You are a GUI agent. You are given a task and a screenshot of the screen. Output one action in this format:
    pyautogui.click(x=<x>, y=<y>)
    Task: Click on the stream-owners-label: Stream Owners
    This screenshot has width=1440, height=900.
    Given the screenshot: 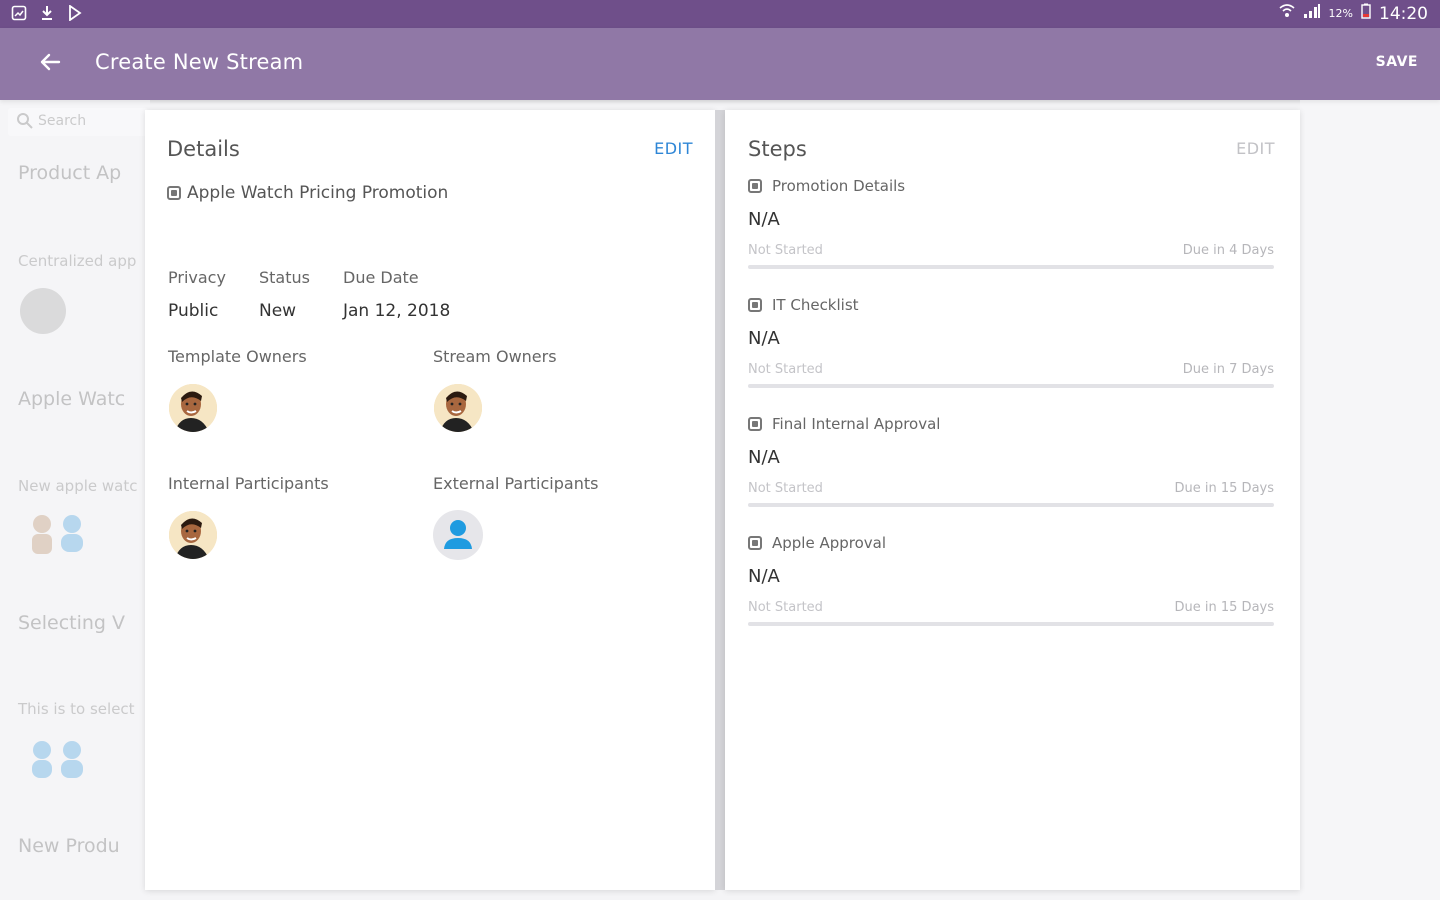 What is the action you would take?
    pyautogui.click(x=495, y=356)
    